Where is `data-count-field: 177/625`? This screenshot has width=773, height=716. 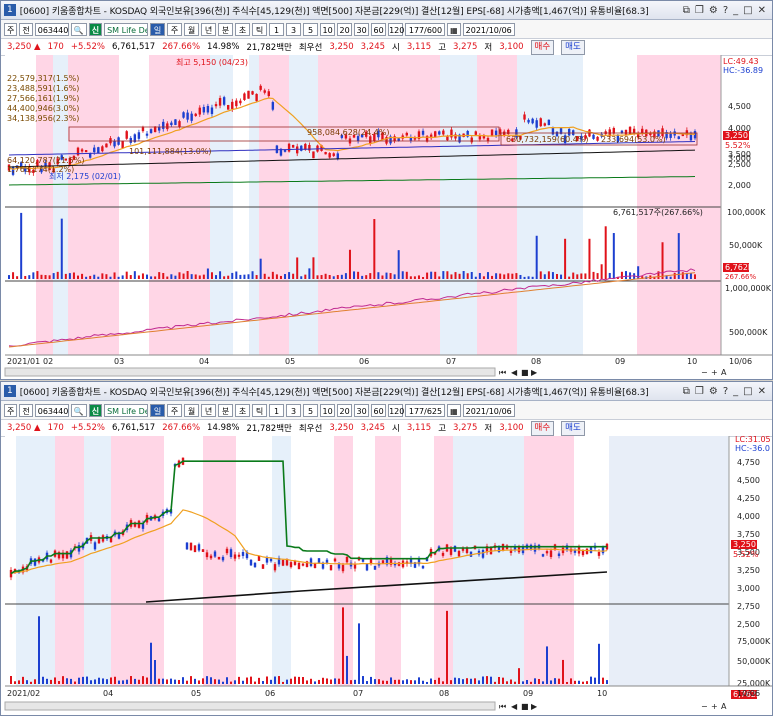
data-count-field: 177/625 is located at coordinates (425, 410).